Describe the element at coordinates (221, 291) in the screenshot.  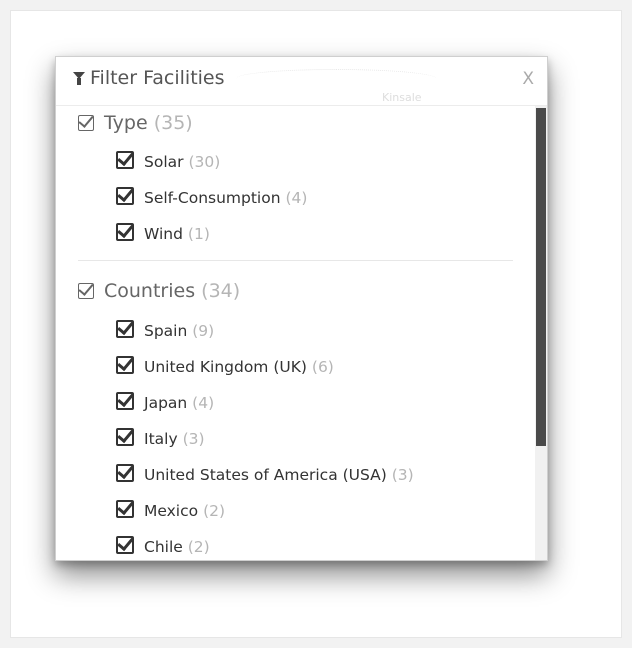
I see `group-count: (34)` at that location.